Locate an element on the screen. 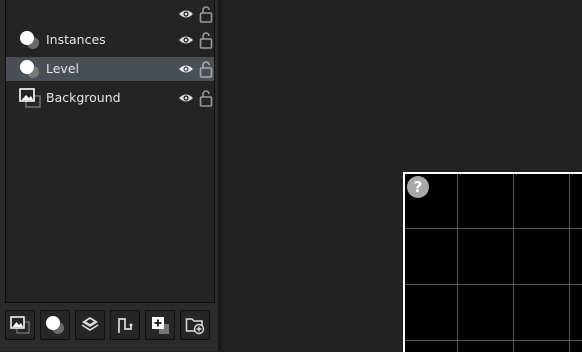 Image resolution: width=582 pixels, height=352 pixels. add-path-layer-icon is located at coordinates (125, 325).